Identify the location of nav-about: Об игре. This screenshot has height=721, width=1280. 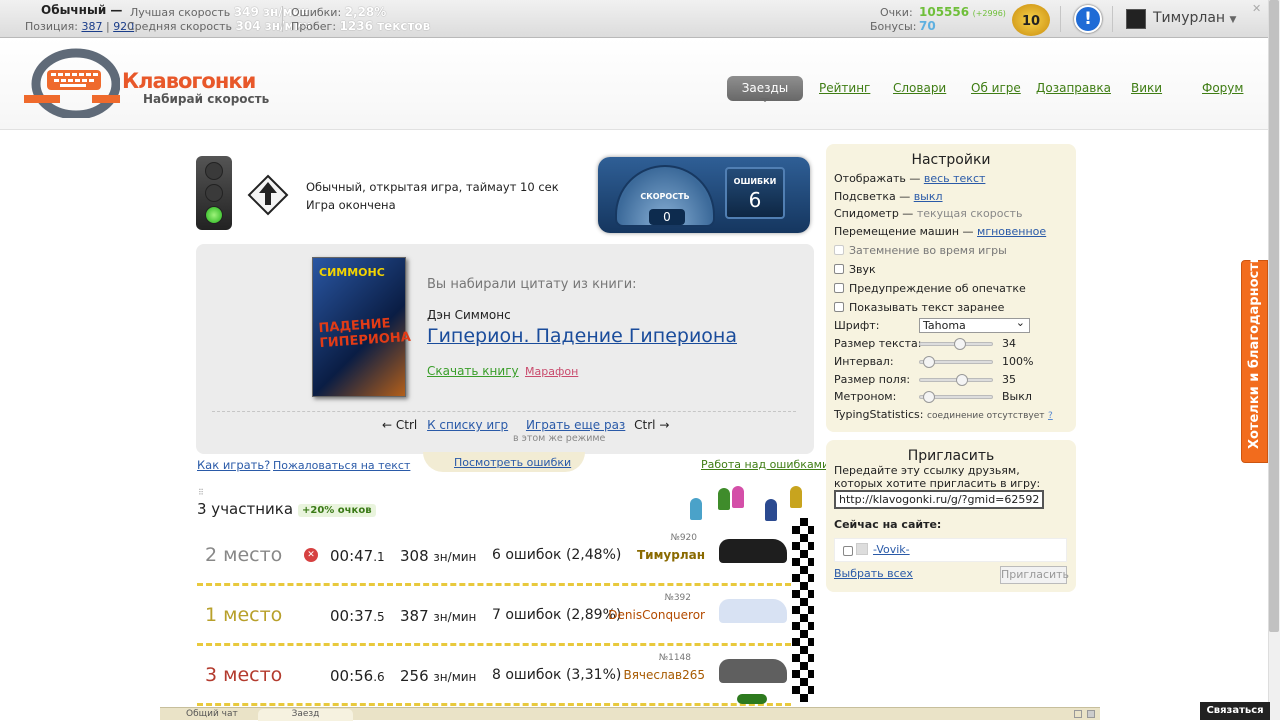
(996, 88).